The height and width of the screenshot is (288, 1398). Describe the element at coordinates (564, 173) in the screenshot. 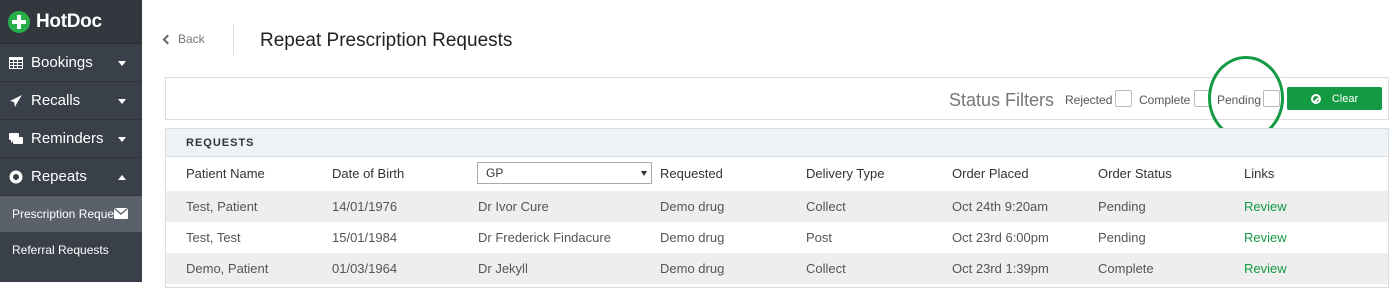

I see `gp-filter-select: GP` at that location.